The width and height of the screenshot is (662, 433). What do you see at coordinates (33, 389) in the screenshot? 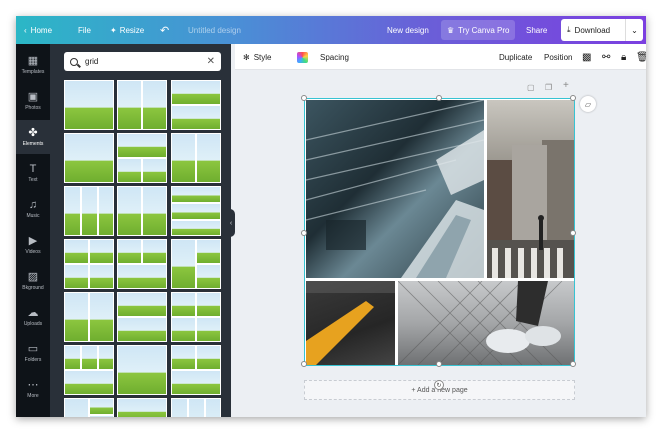
I see `rail-item-more: ⋯ More` at bounding box center [33, 389].